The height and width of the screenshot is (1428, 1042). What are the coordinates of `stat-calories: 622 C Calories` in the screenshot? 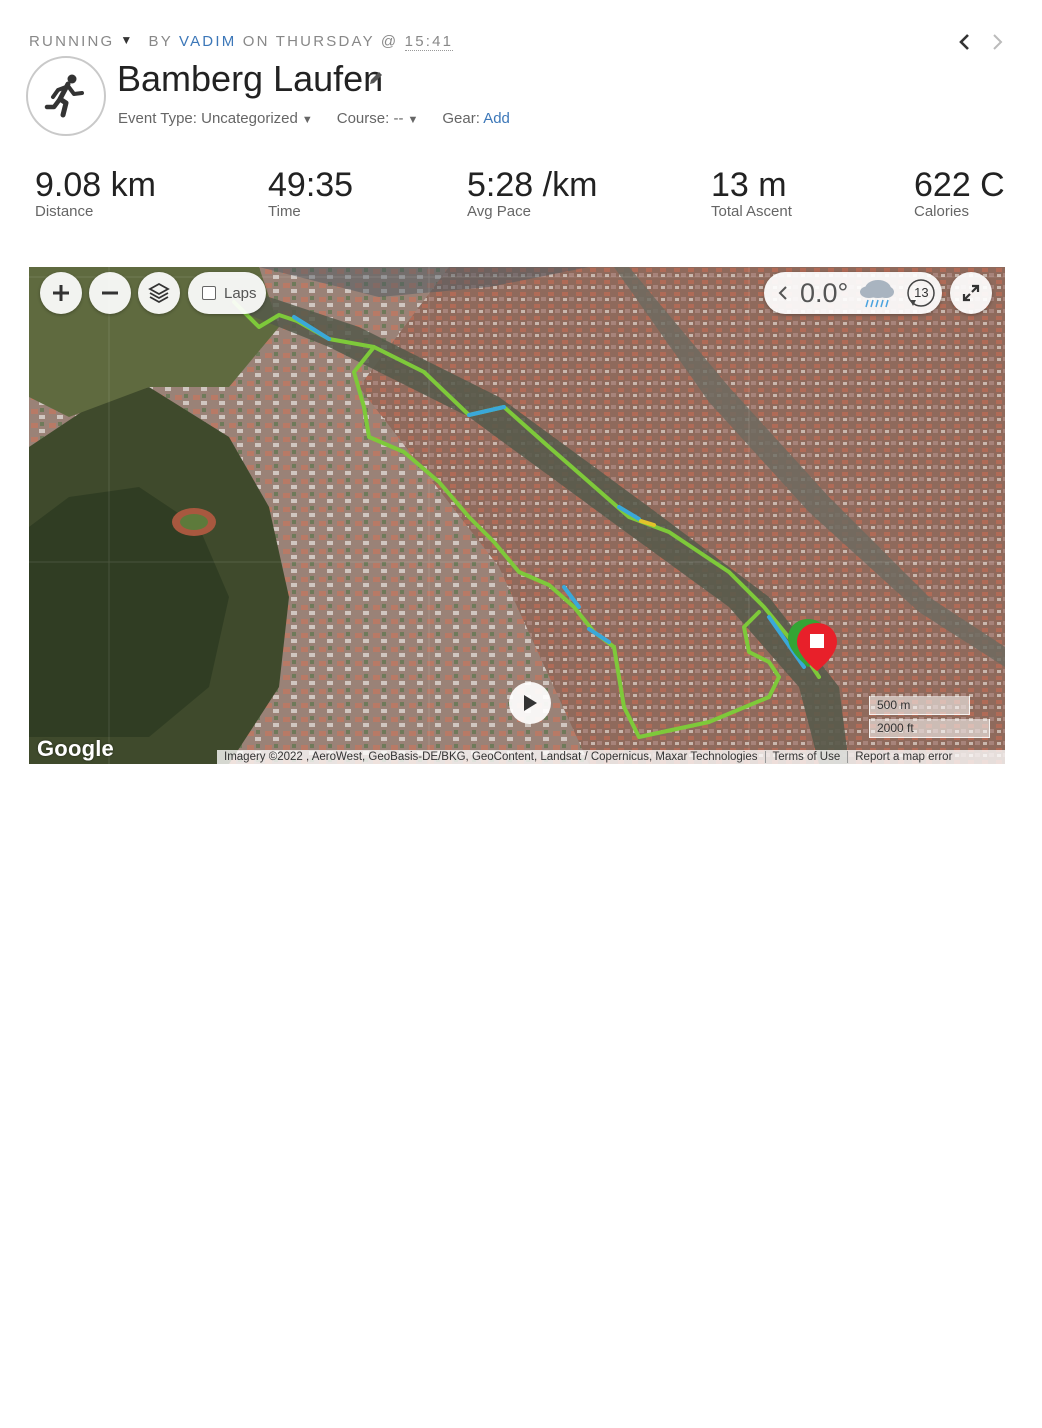 It's located at (959, 193).